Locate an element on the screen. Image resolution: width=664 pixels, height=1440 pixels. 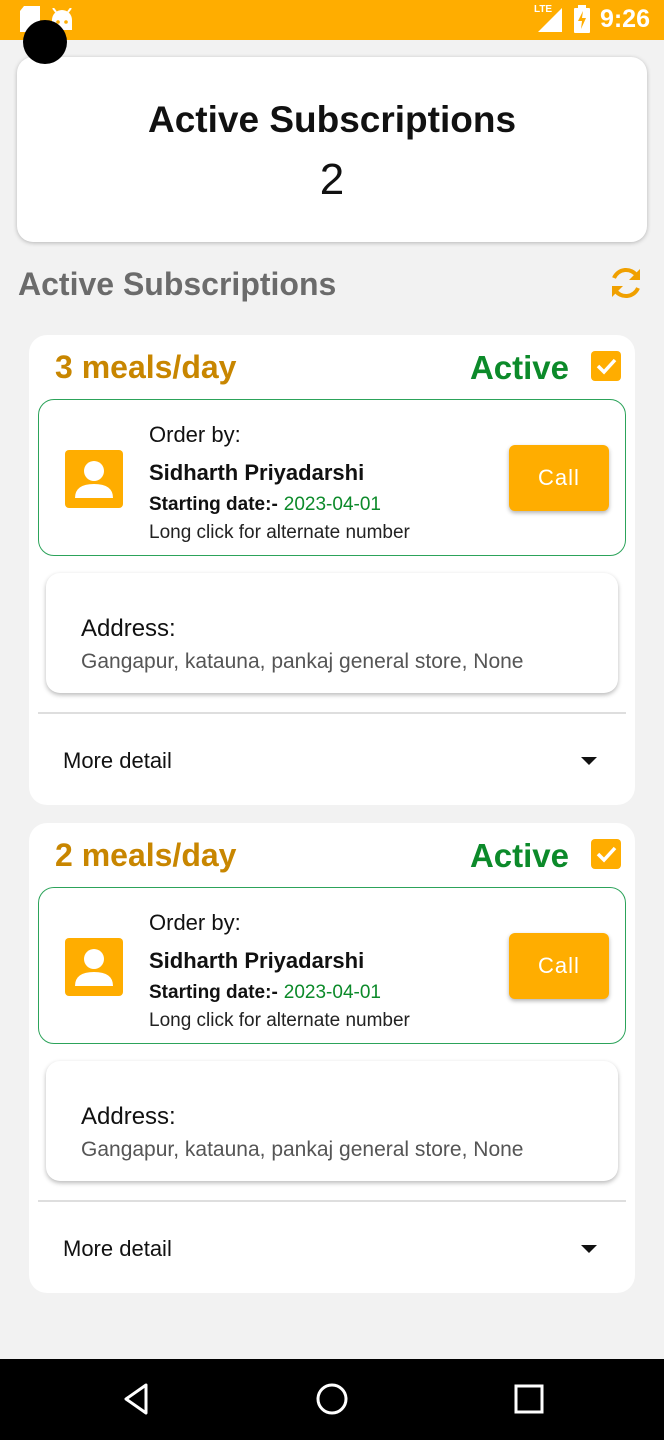
status-bar: LTE 9:26 is located at coordinates (332, 20).